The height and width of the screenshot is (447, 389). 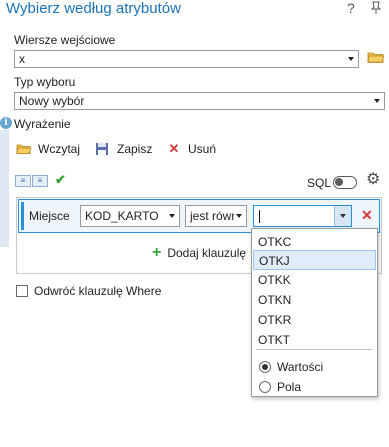 I want to click on remove-button: ✕ Usuń, so click(x=191, y=149).